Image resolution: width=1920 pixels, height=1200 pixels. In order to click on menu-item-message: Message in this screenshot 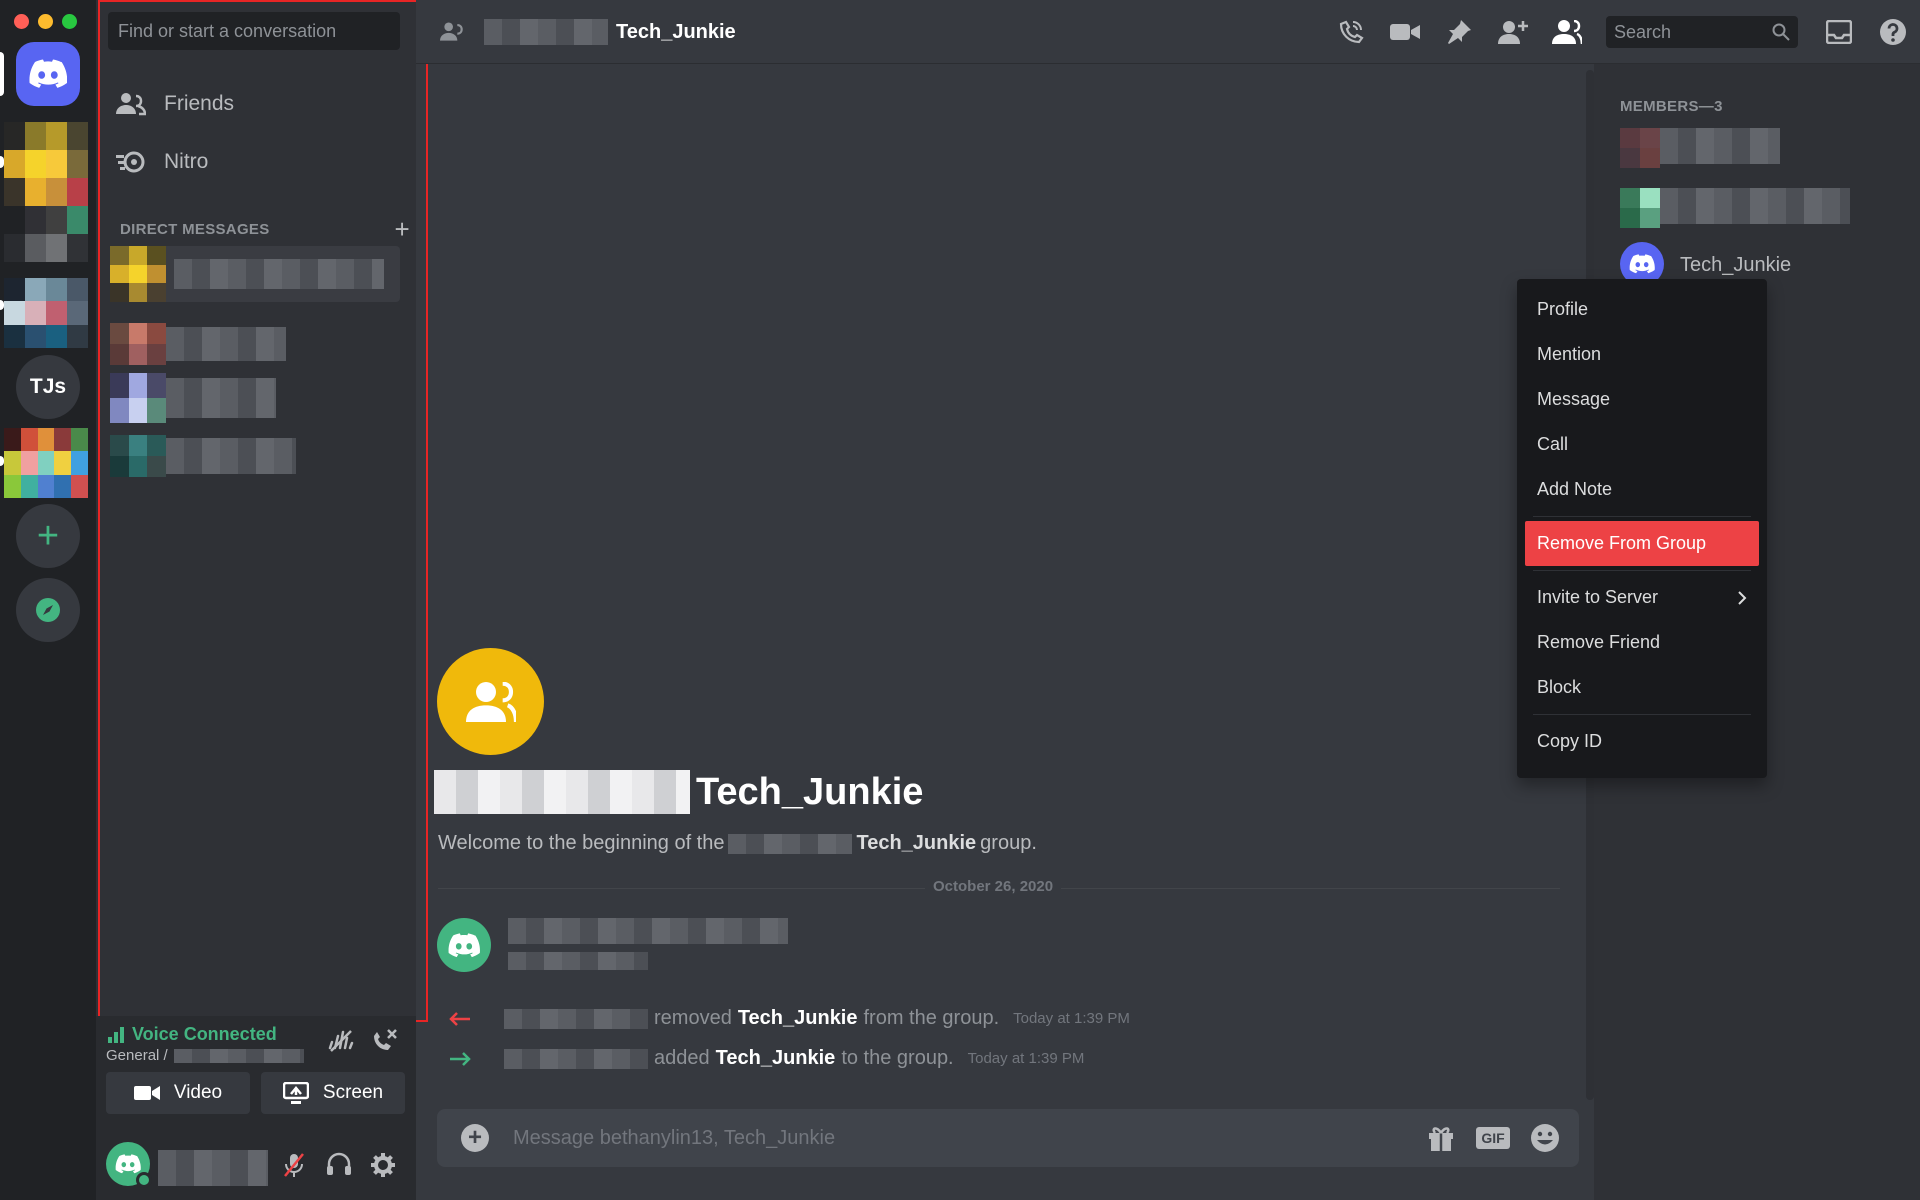, I will do `click(1642, 399)`.